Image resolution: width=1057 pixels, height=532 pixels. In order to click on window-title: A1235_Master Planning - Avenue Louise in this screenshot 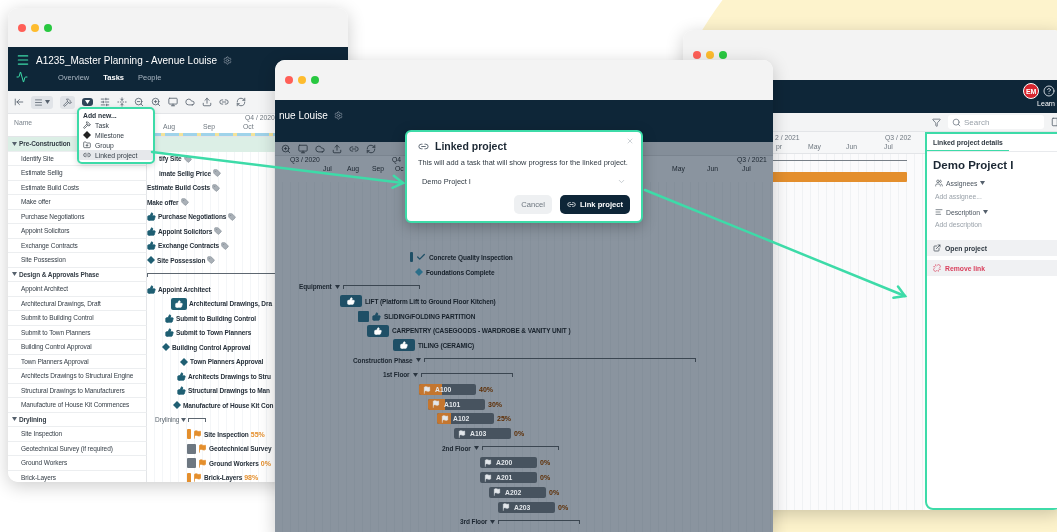, I will do `click(127, 60)`.